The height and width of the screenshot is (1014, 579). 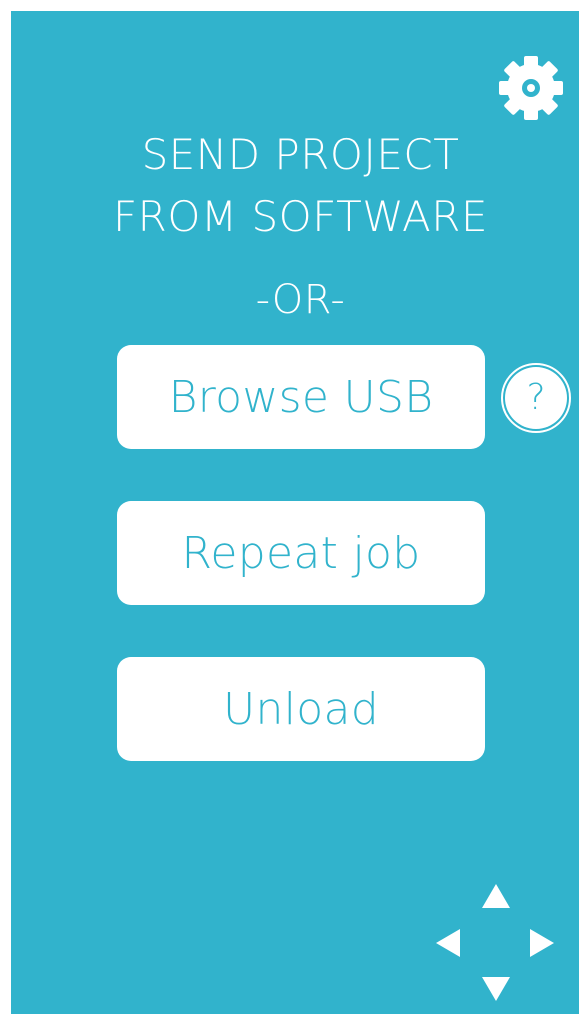 I want to click on gear-icon, so click(x=531, y=88).